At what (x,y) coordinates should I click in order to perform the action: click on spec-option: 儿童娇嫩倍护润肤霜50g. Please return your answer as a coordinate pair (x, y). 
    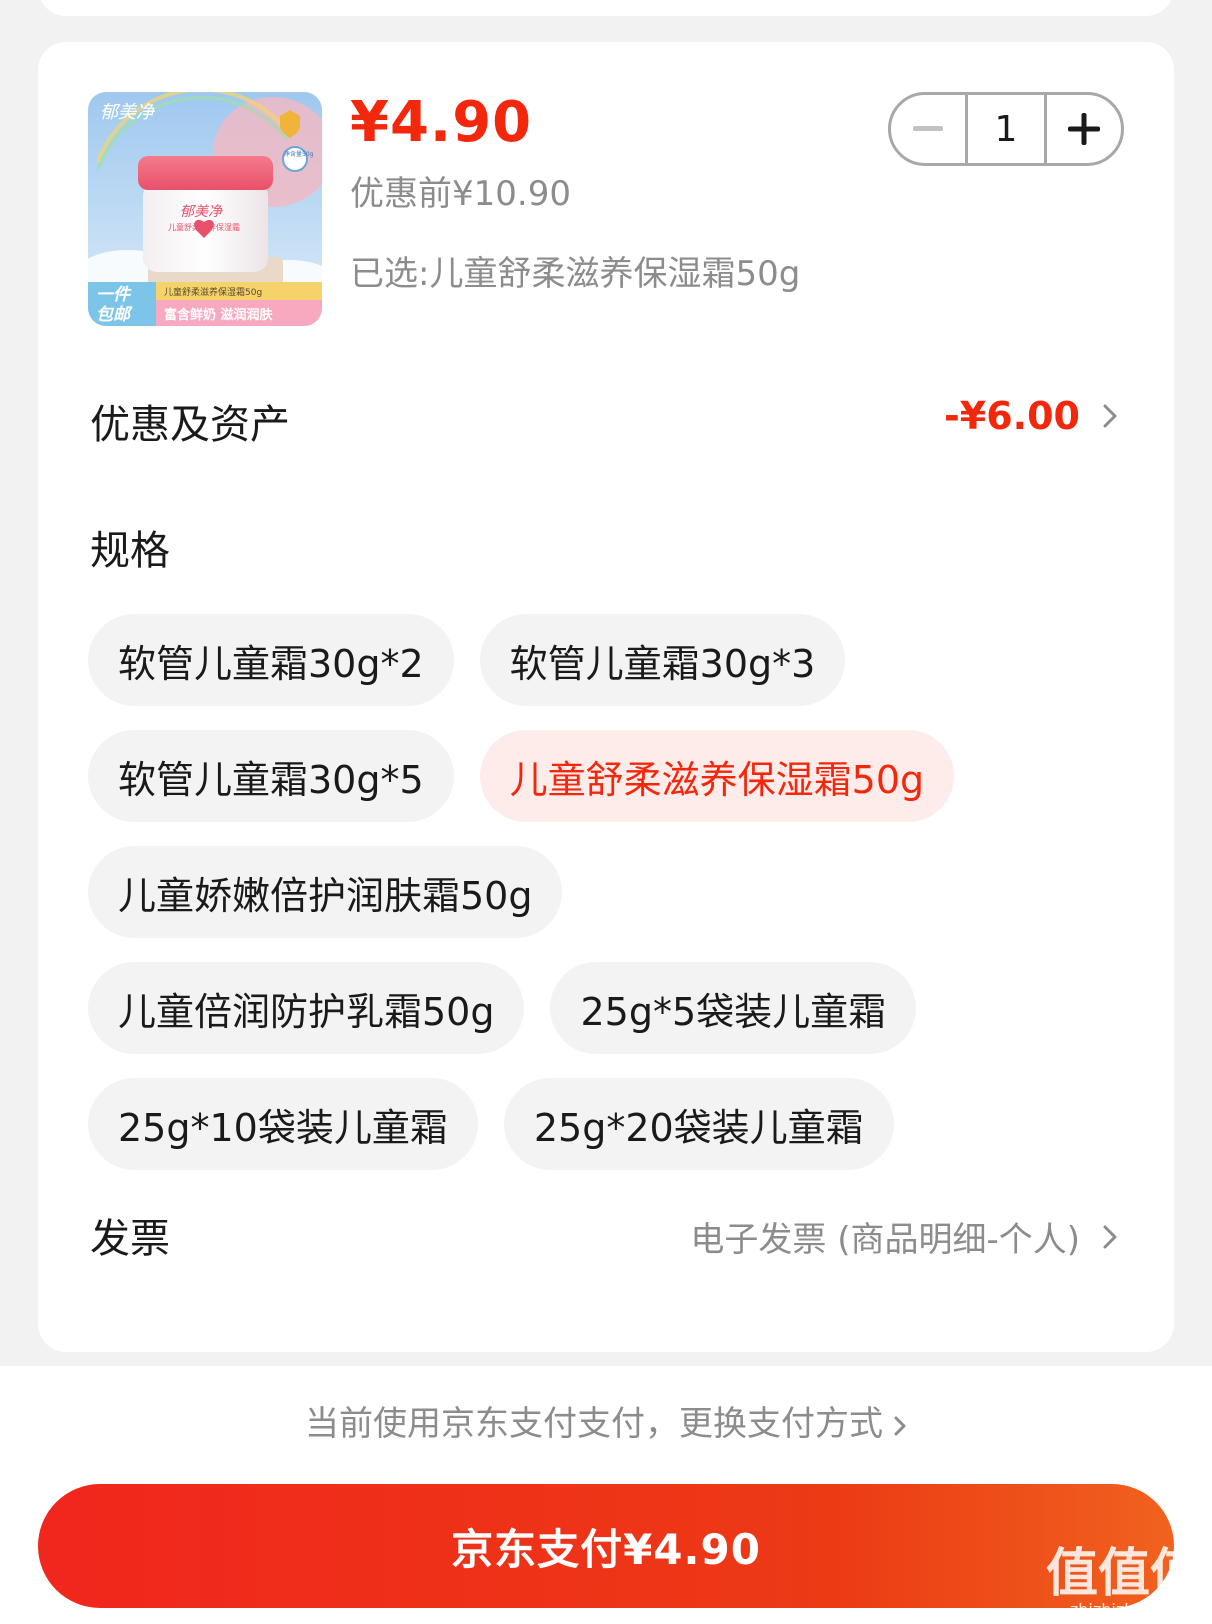
    Looking at the image, I should click on (325, 892).